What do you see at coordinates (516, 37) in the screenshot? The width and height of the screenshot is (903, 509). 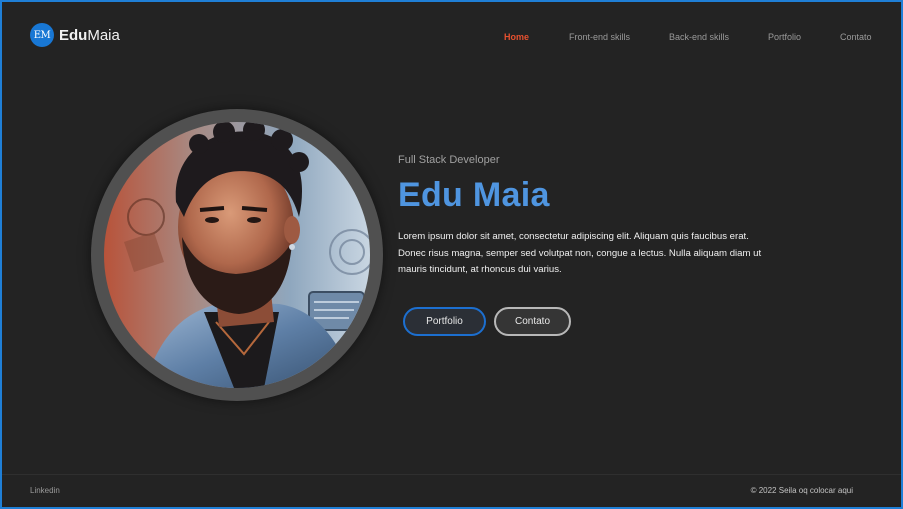 I see `nav-home: Home` at bounding box center [516, 37].